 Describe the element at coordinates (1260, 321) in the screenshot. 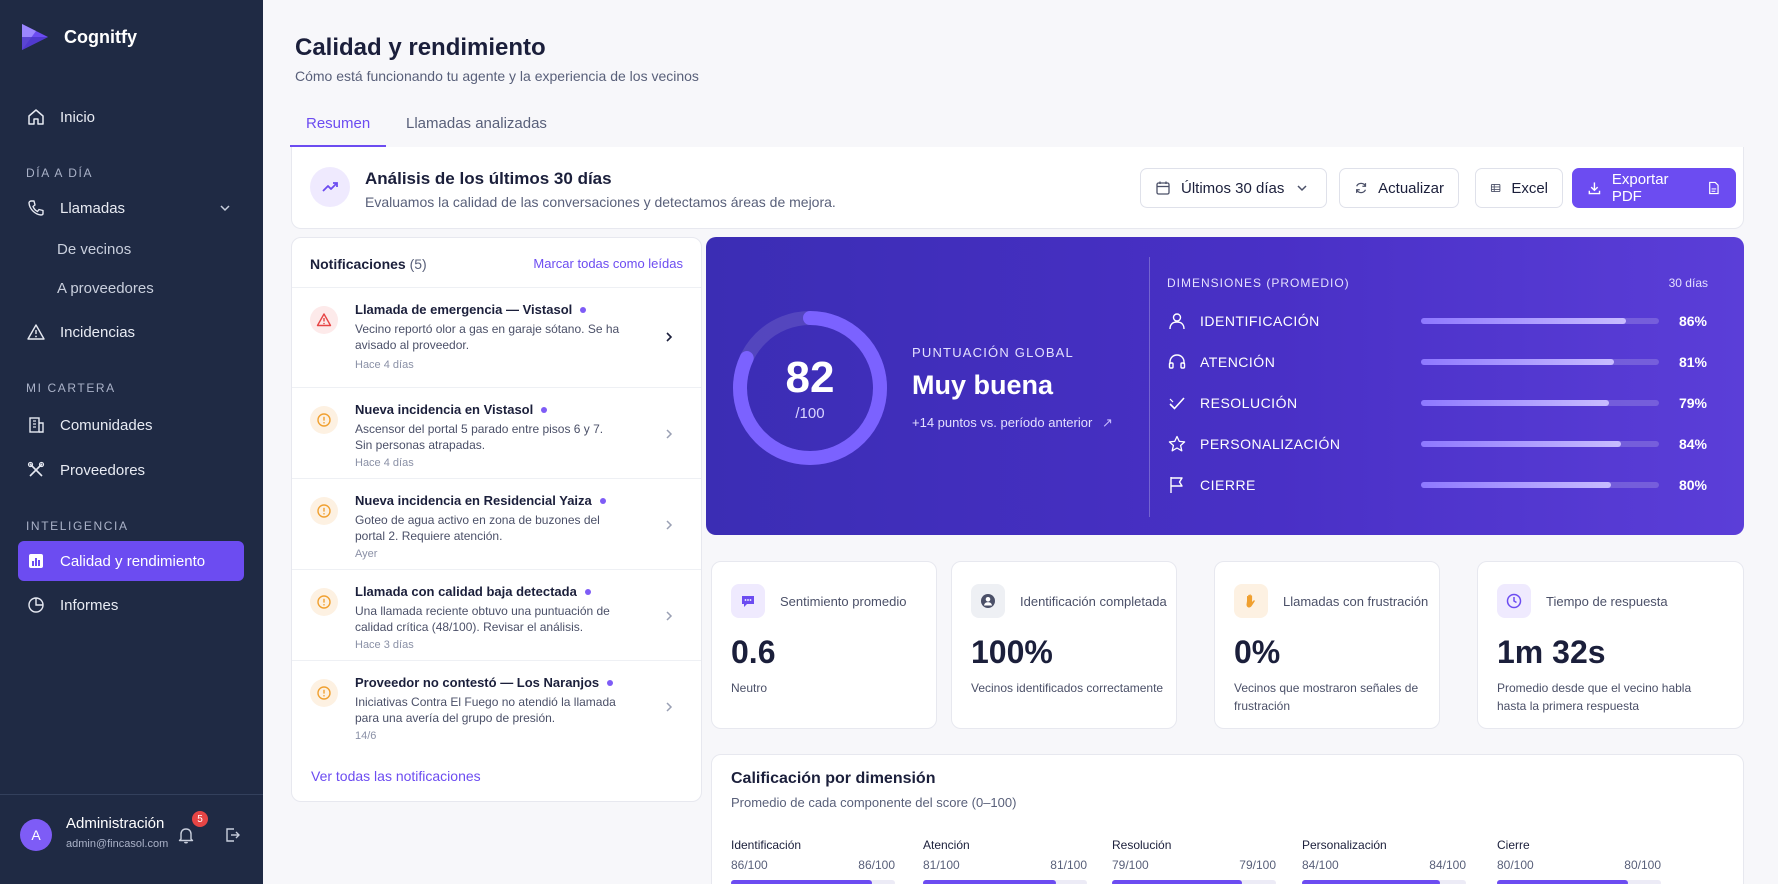

I see `dimension-name: IDENTIFICACIÓN` at that location.